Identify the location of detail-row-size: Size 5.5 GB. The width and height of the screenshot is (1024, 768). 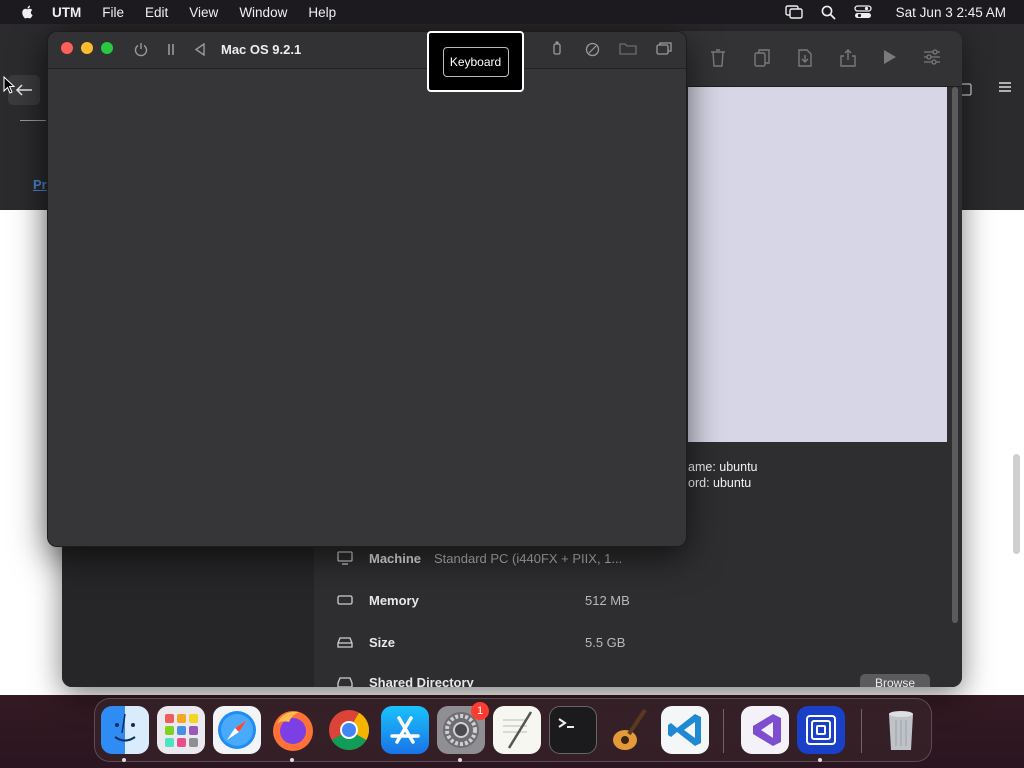
(637, 642).